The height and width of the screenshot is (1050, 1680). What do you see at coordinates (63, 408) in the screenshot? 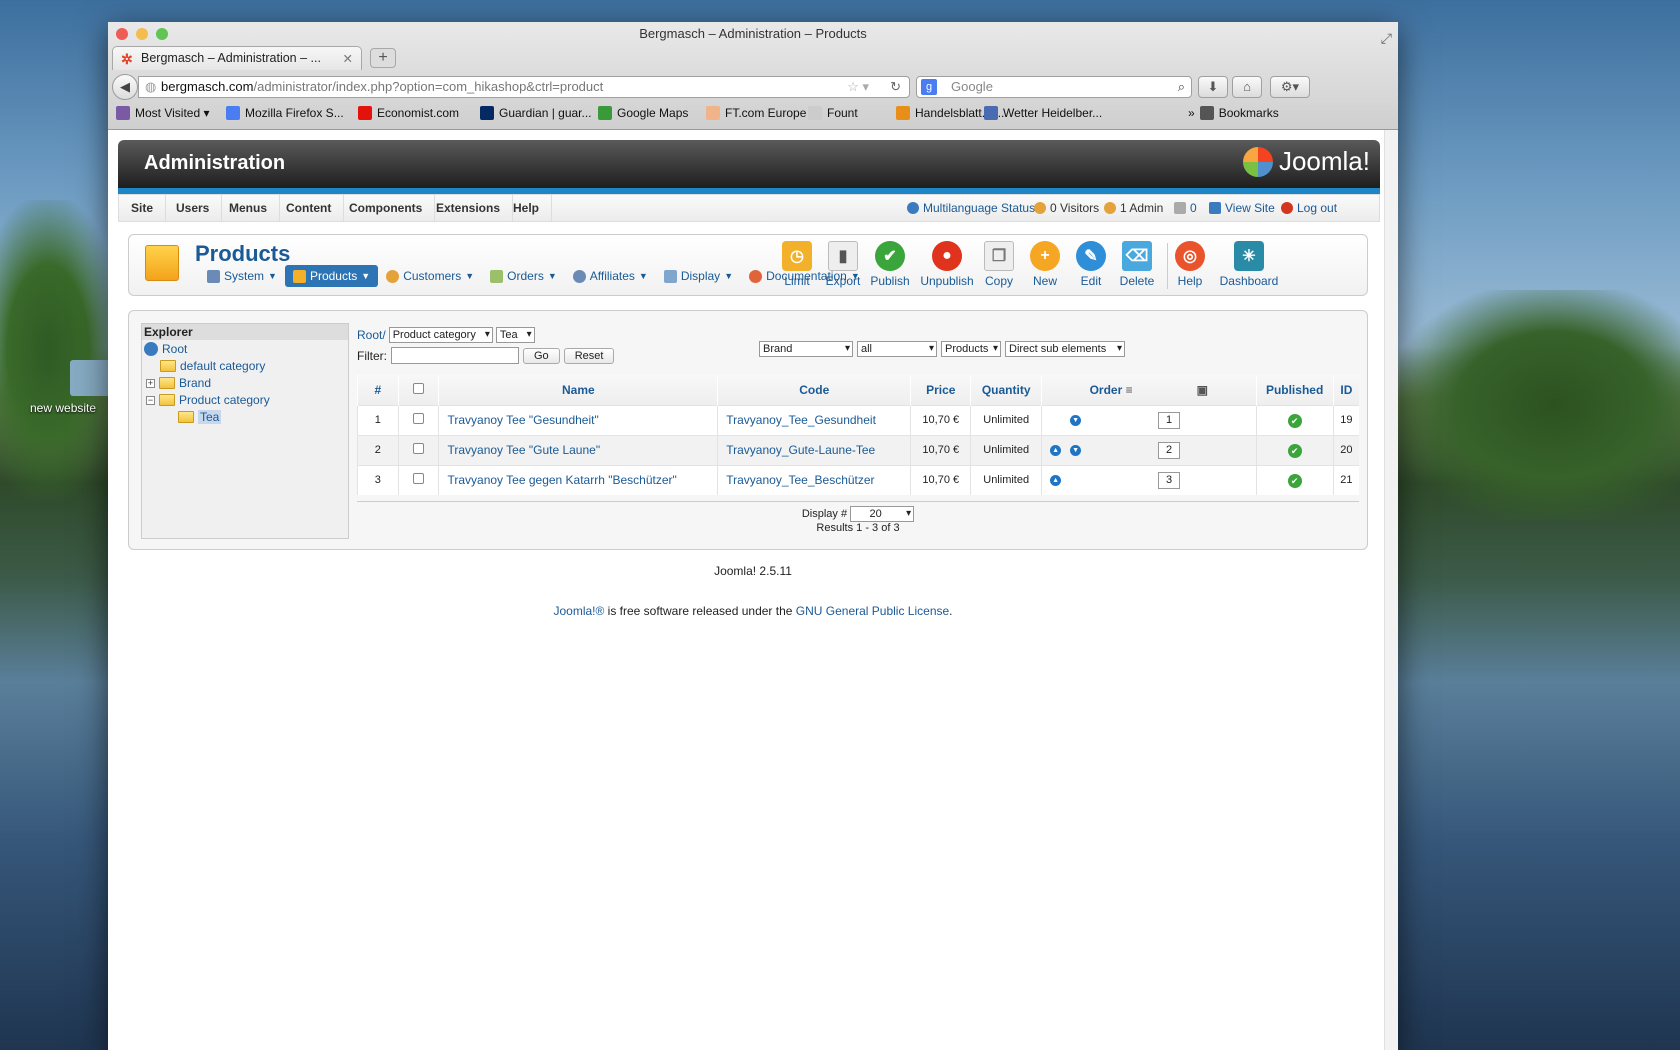
I see `desktop-folder-label: new website` at bounding box center [63, 408].